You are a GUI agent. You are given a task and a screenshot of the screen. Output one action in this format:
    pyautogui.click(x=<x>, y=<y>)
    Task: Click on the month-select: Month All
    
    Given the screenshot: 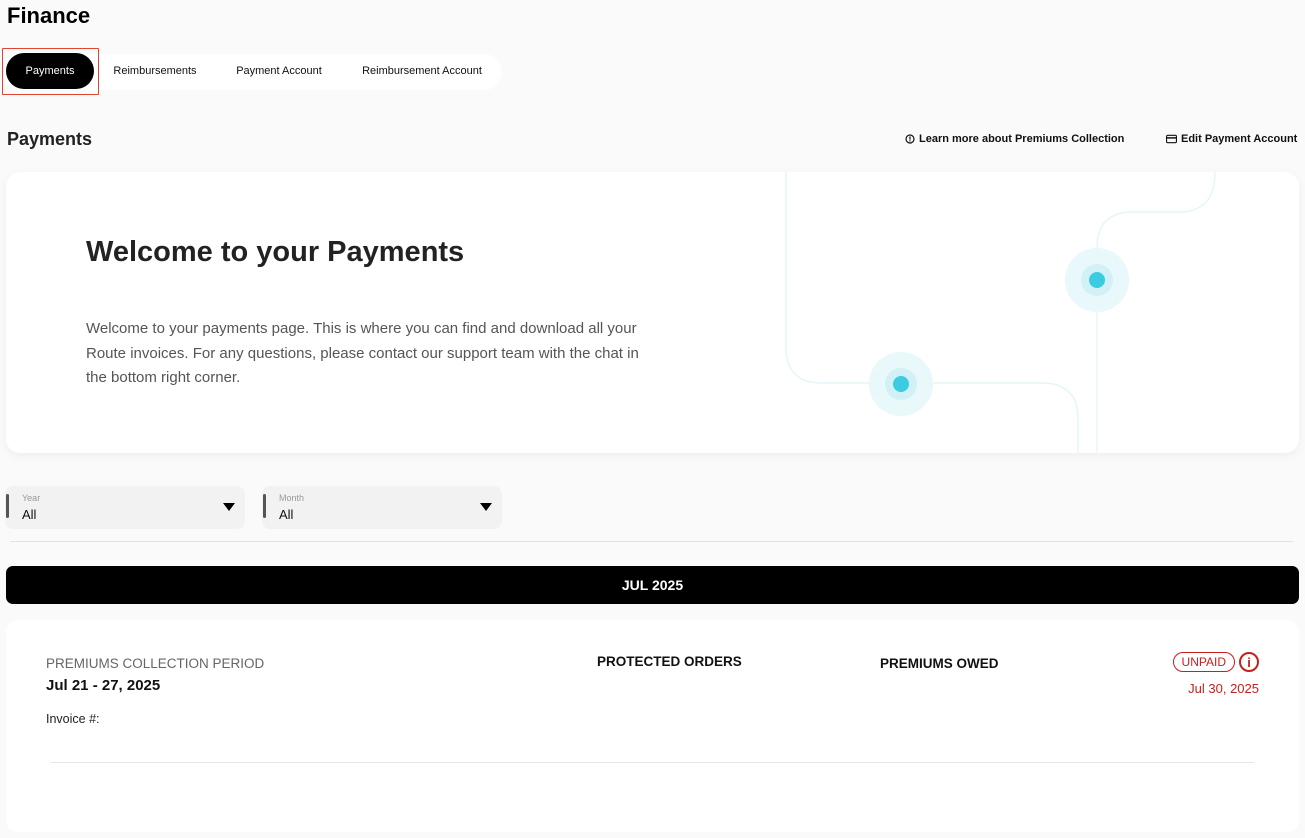 What is the action you would take?
    pyautogui.click(x=382, y=507)
    